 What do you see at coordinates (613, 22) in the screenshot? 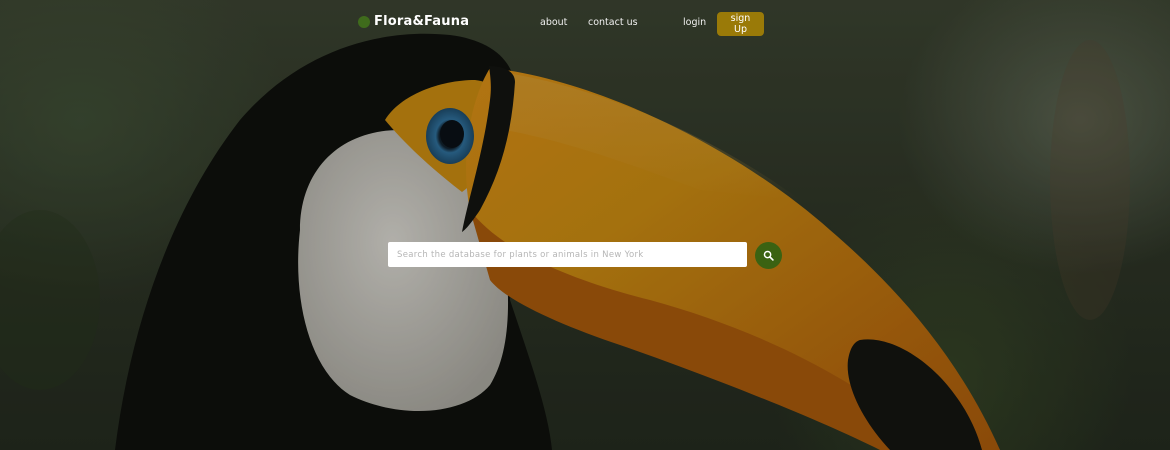
I see `nav-link-contact: contact us` at bounding box center [613, 22].